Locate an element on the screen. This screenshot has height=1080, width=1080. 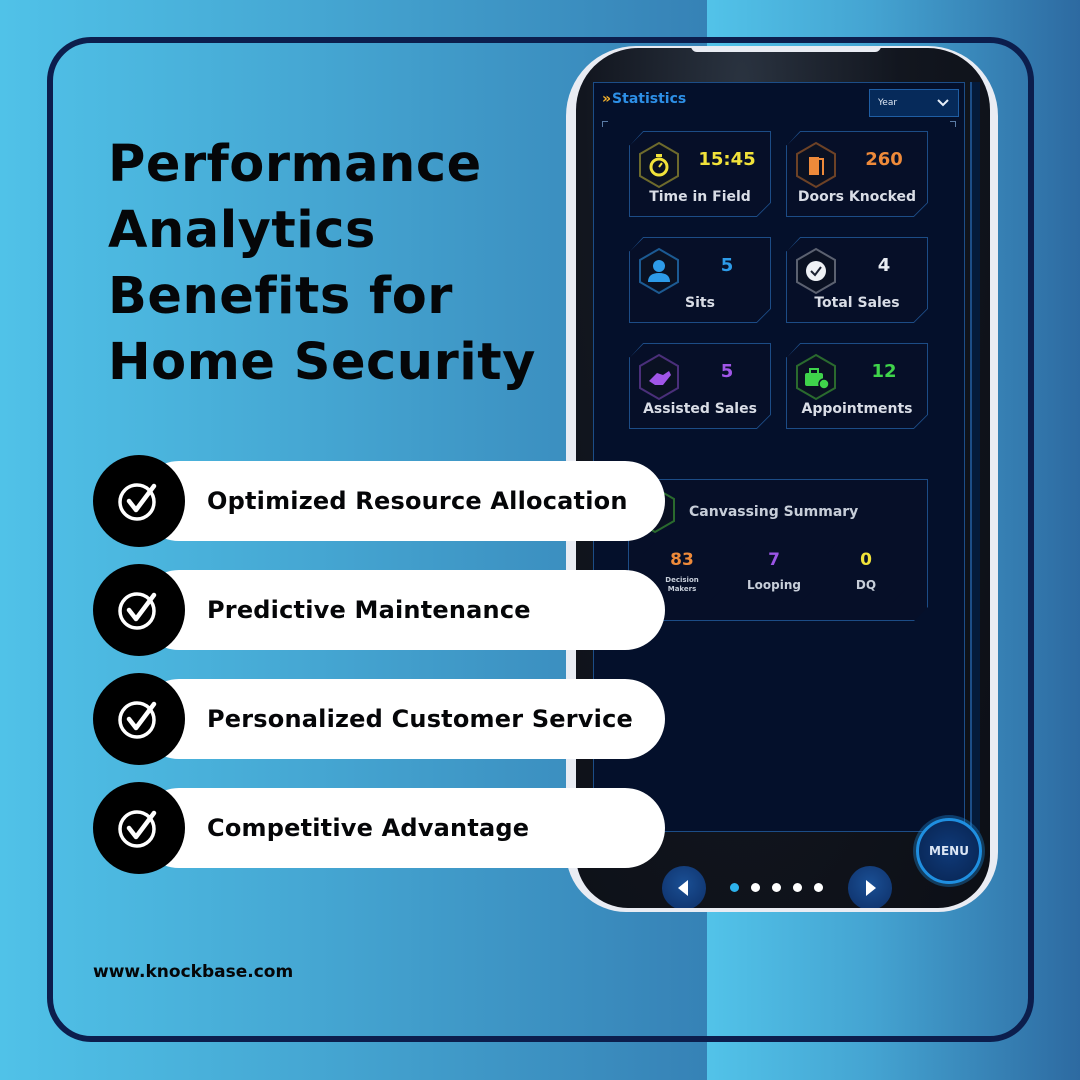
stat-card-sits: 5 Sits is located at coordinates (700, 280).